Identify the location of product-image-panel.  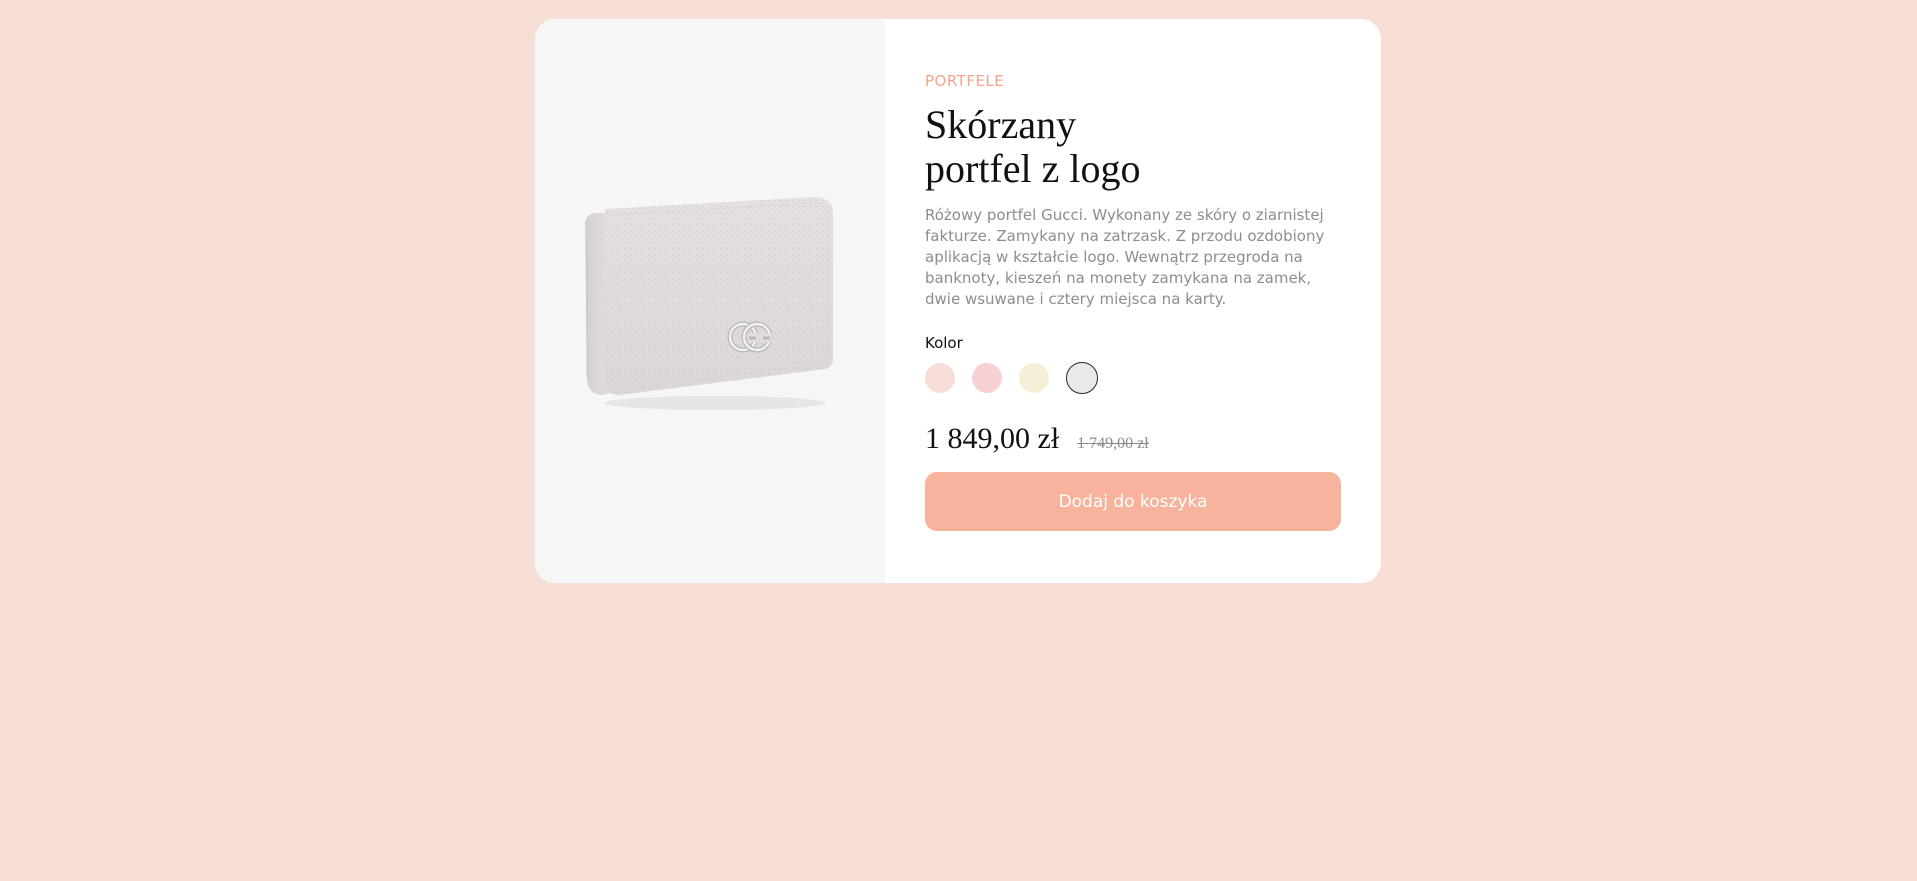
(710, 301).